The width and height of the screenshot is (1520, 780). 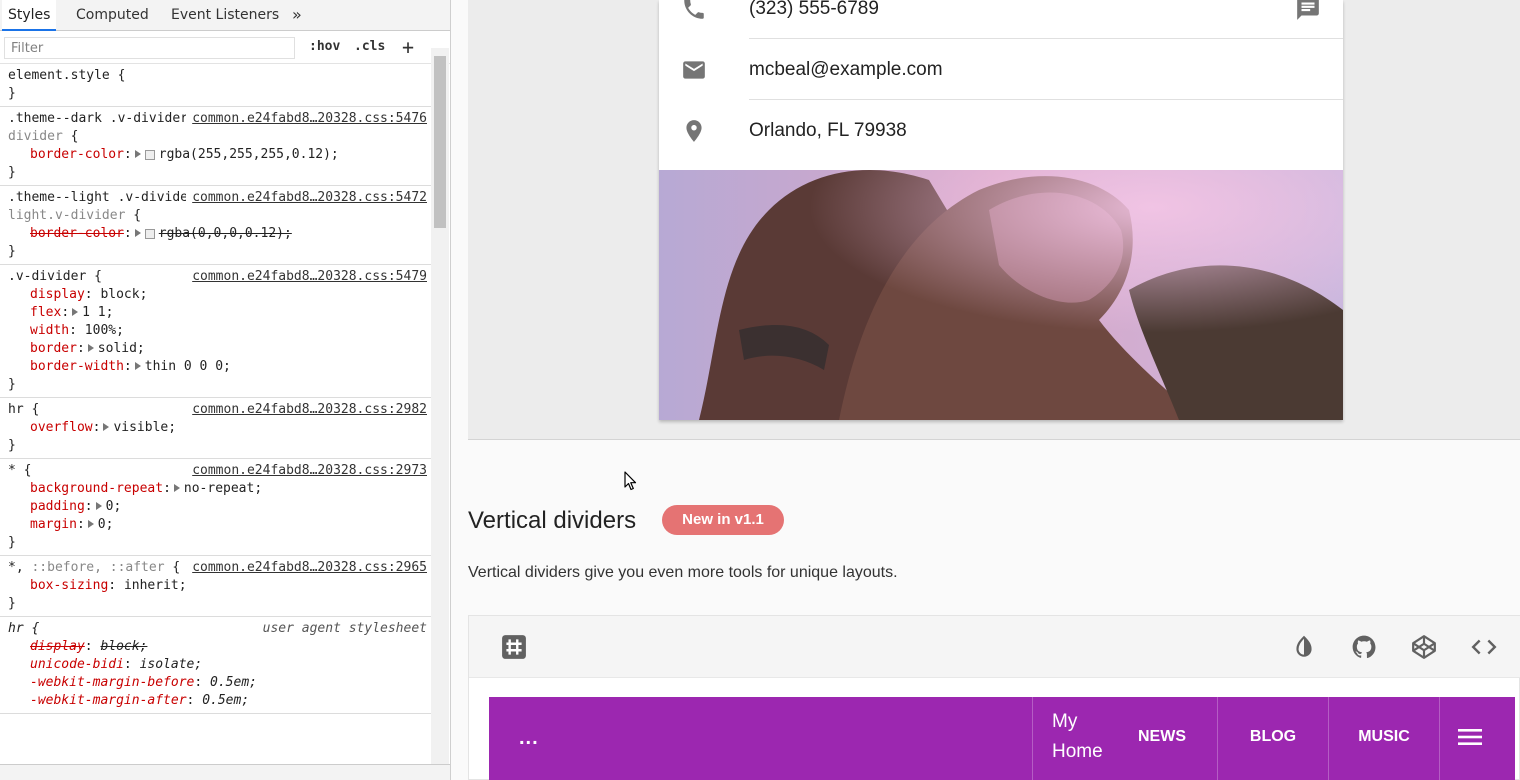 I want to click on css-value: inherit;, so click(x=155, y=585).